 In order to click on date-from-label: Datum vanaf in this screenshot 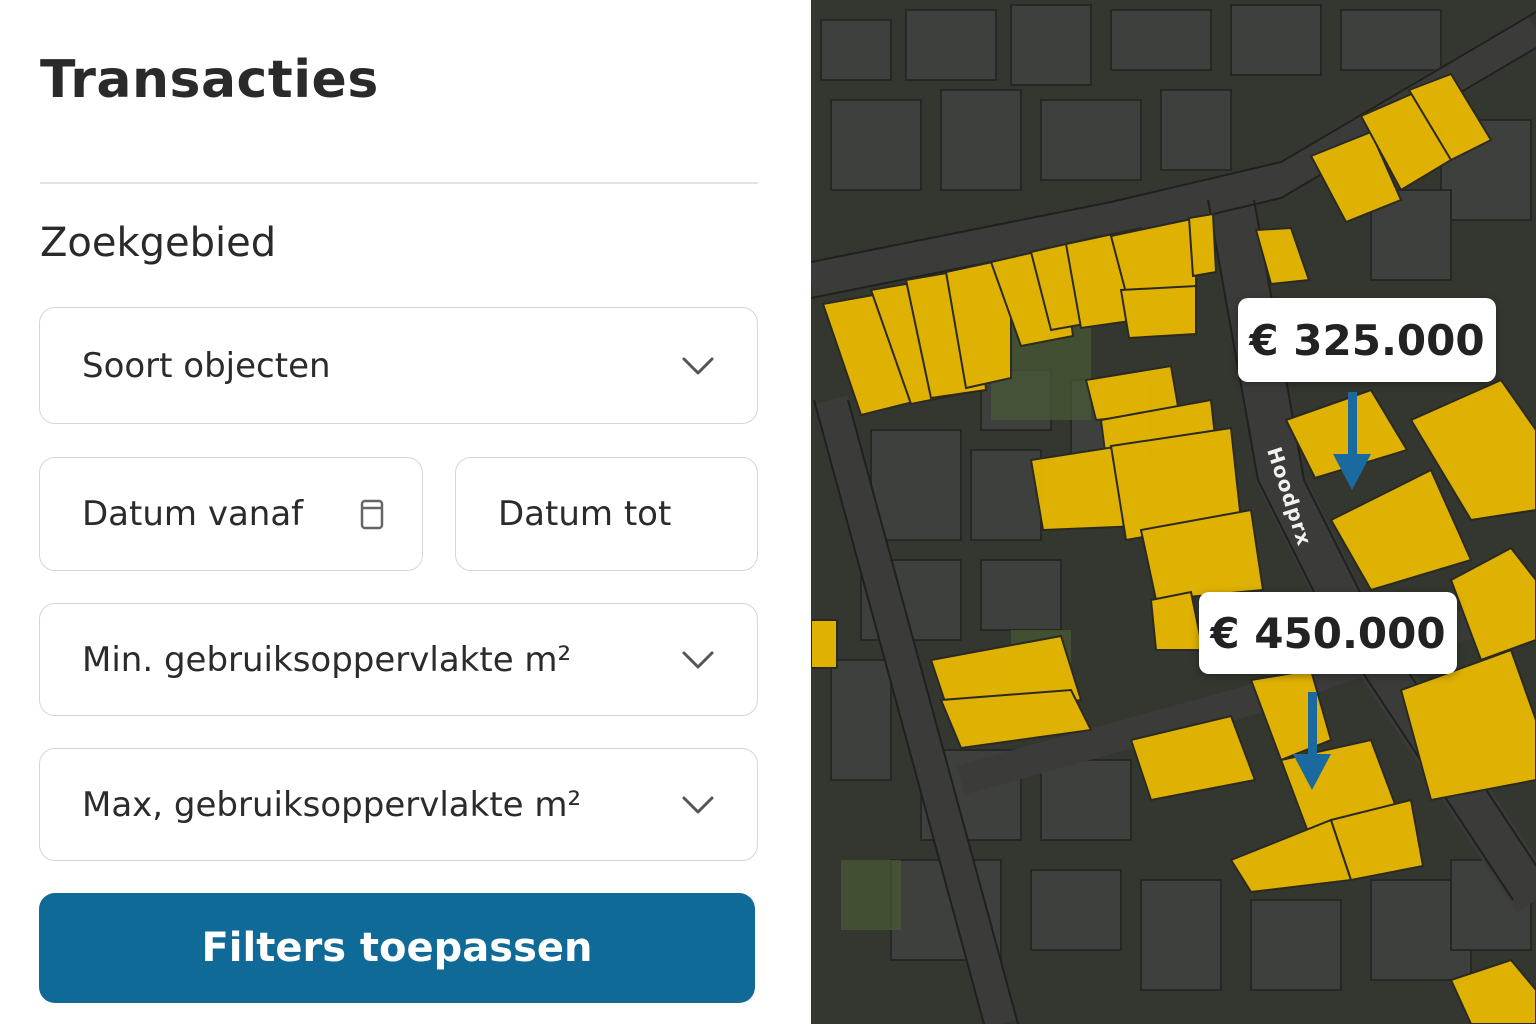, I will do `click(193, 514)`.